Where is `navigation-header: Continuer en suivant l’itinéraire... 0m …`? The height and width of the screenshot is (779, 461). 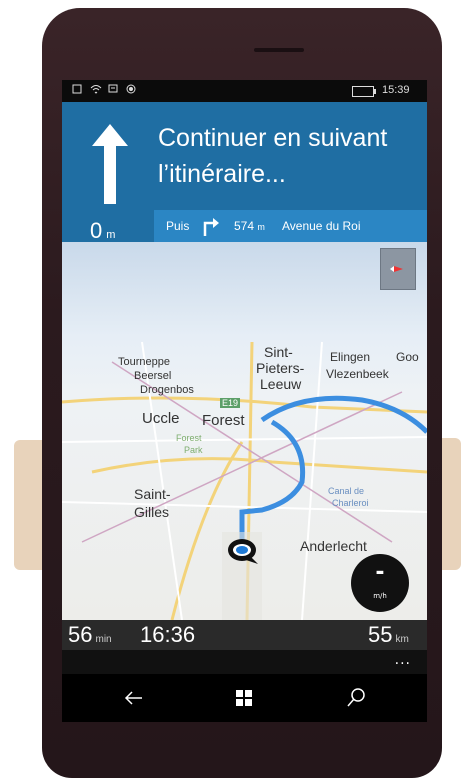
navigation-header: Continuer en suivant l’itinéraire... 0m … is located at coordinates (244, 173).